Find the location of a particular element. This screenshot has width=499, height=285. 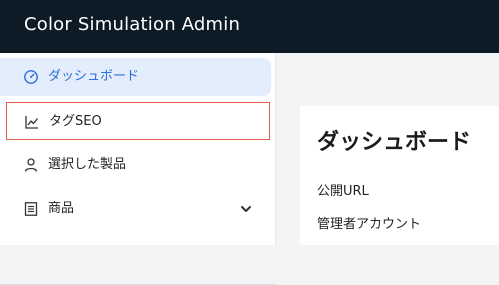

sidebar-item-selected-products: 選択した製品 is located at coordinates (135, 165).